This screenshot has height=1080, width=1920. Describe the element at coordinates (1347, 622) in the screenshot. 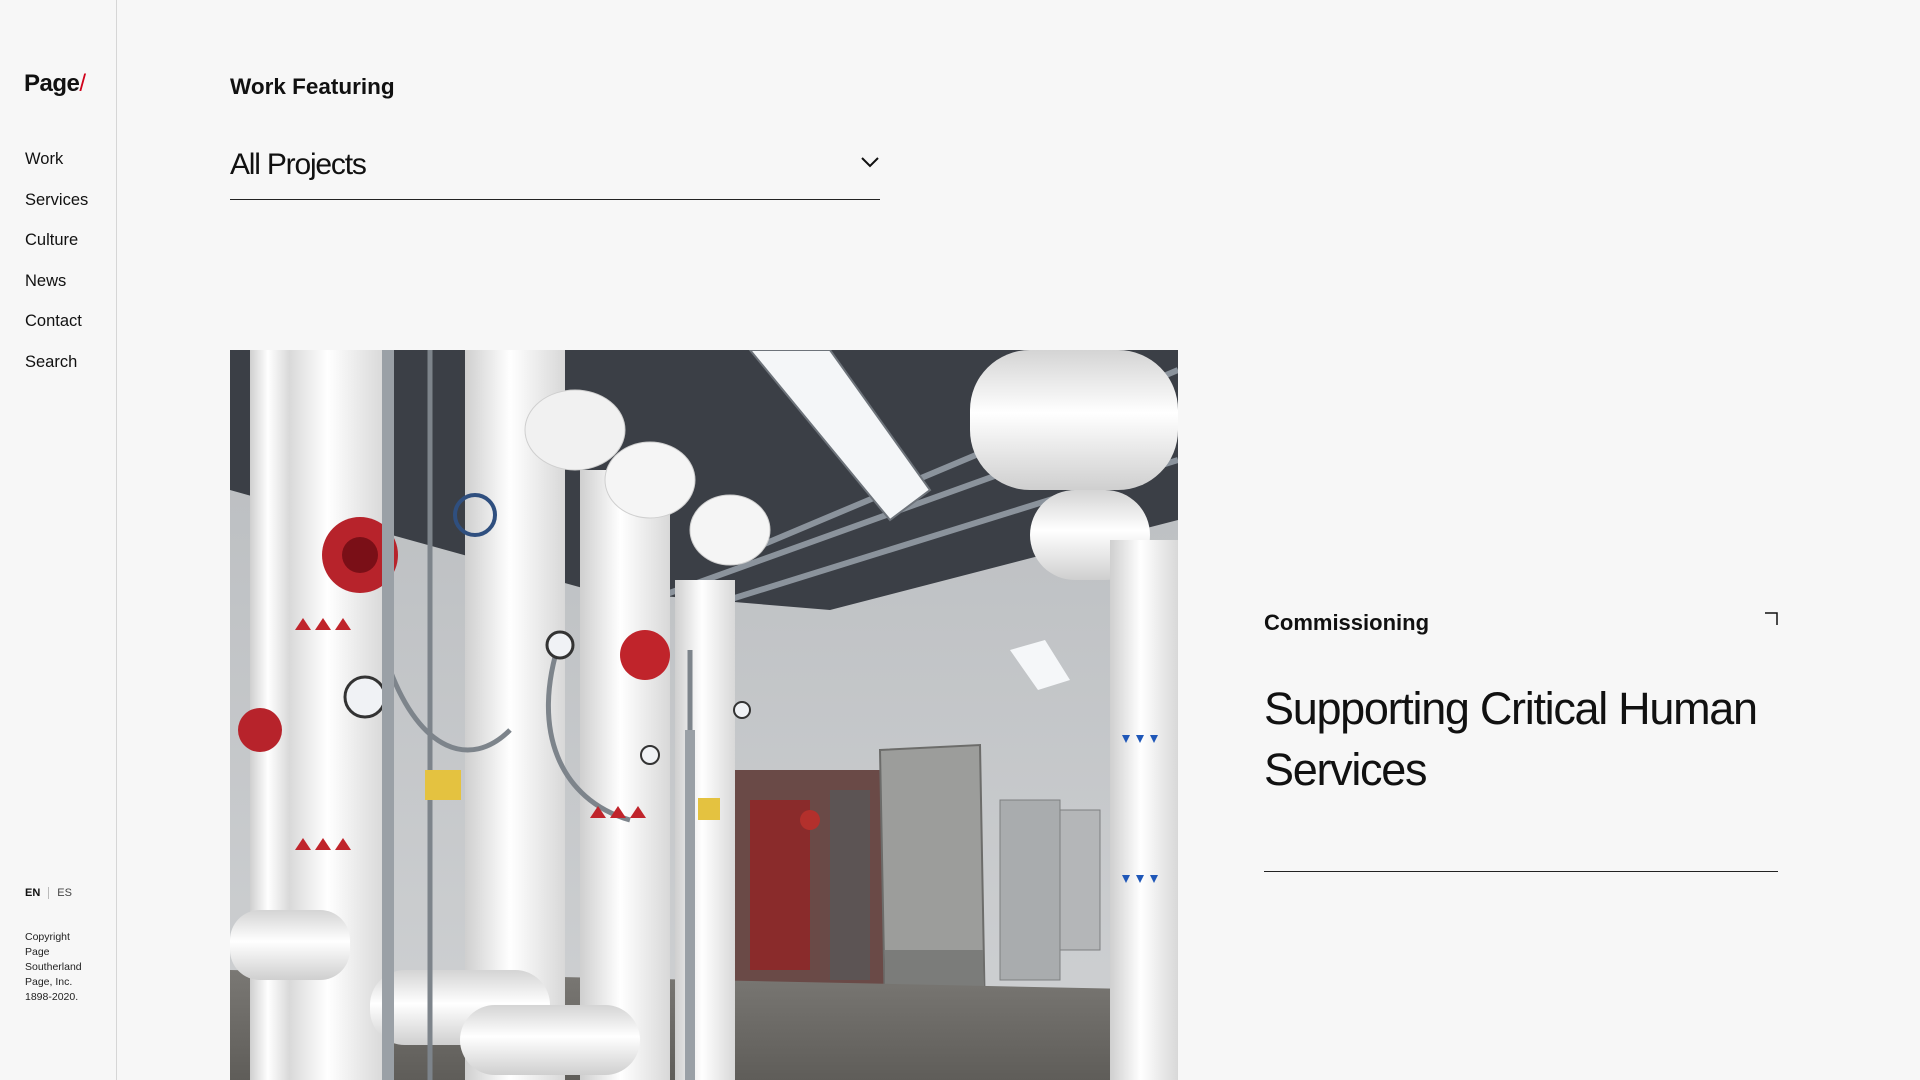

I see `project-category: Commissioning` at that location.